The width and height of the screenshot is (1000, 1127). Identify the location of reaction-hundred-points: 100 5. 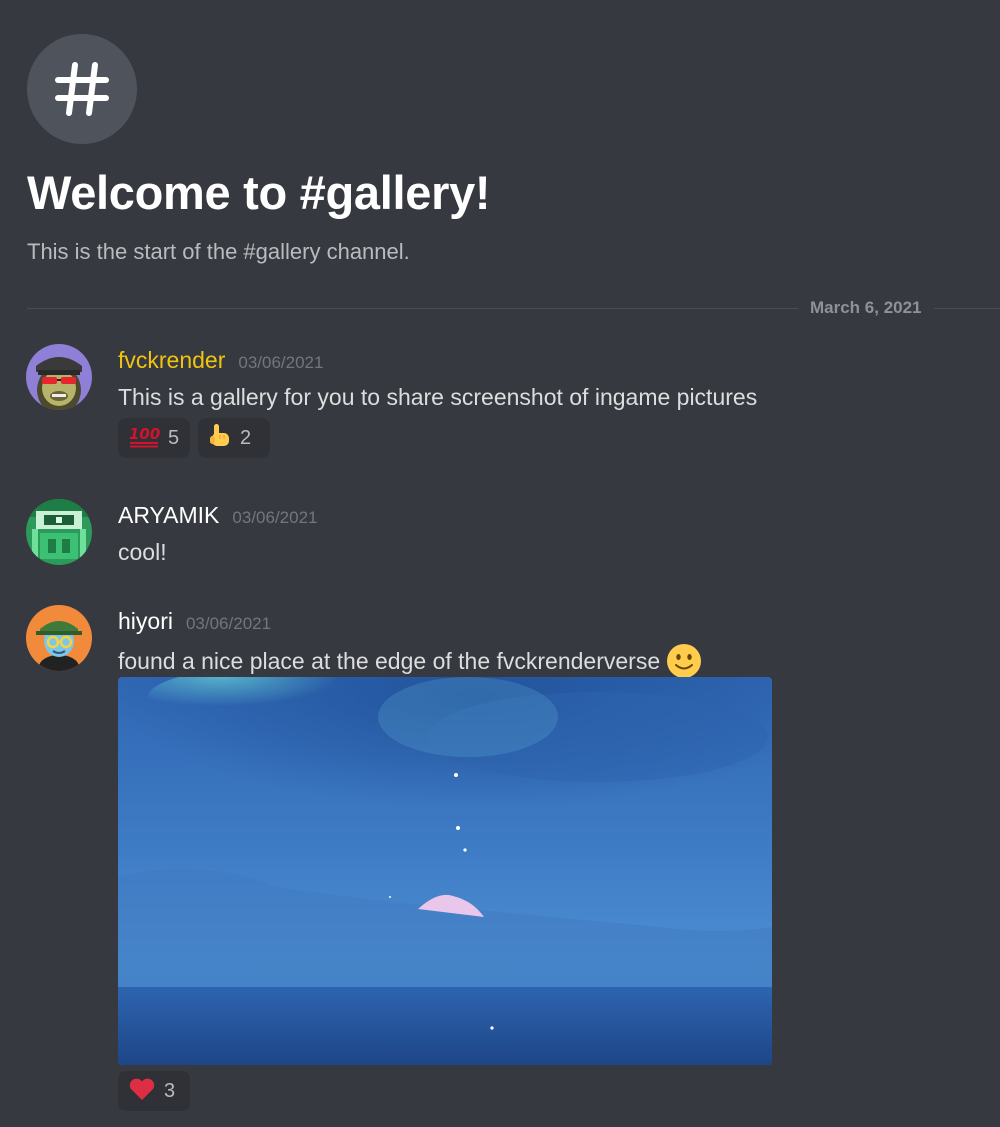
(154, 438).